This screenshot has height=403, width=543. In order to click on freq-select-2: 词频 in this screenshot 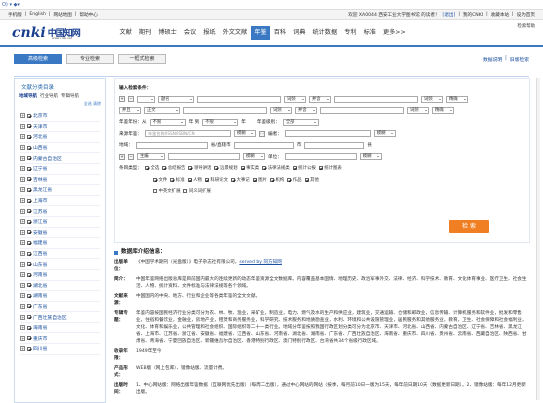, I will do `click(281, 111)`.